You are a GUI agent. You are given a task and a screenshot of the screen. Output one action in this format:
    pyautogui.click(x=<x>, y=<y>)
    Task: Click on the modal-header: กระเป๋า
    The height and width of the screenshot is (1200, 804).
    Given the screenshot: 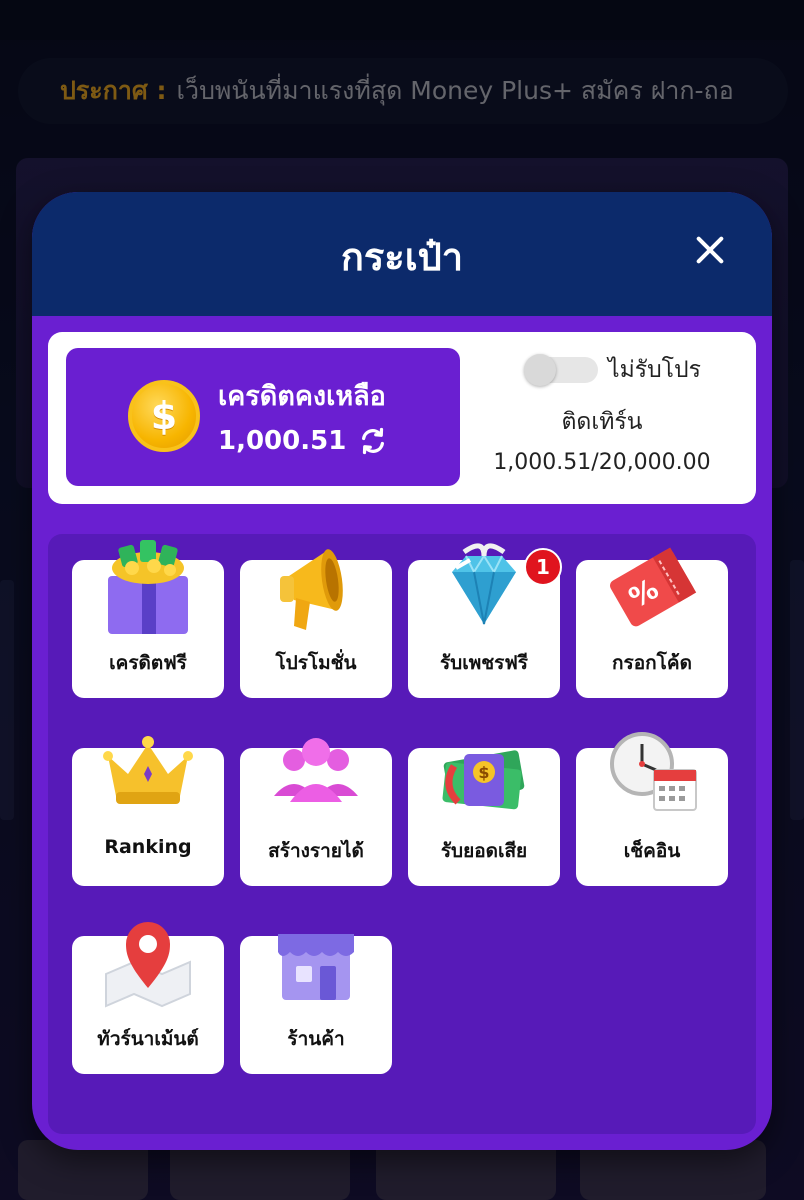 What is the action you would take?
    pyautogui.click(x=402, y=254)
    